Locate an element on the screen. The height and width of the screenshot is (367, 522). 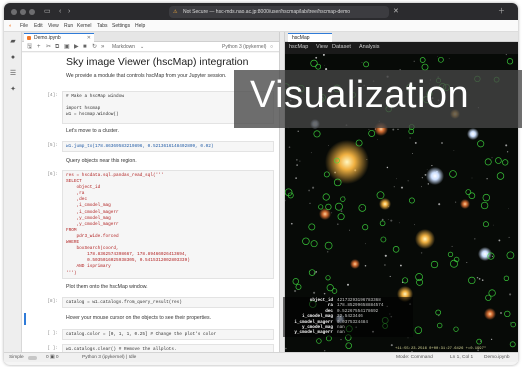
markdown-cell: Let's move to a cluster. is located at coordinates (150, 132).